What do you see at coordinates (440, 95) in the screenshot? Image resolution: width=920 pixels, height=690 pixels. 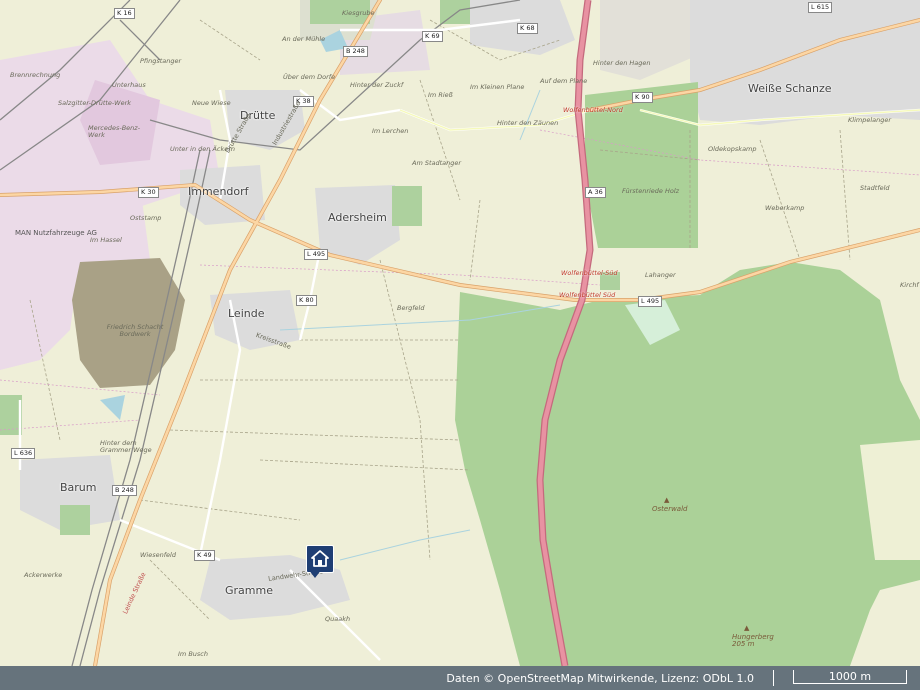 I see `place-label: Im Rieß` at bounding box center [440, 95].